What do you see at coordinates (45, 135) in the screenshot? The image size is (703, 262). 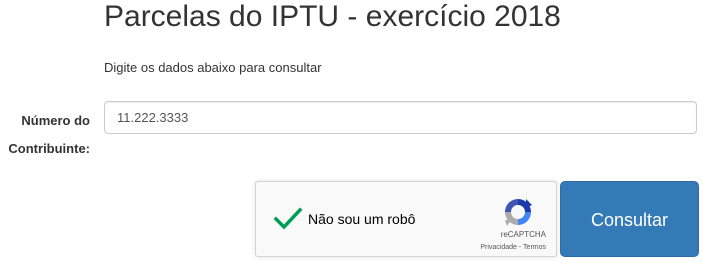 I see `contributor-number-label: Número do Contribuinte:` at bounding box center [45, 135].